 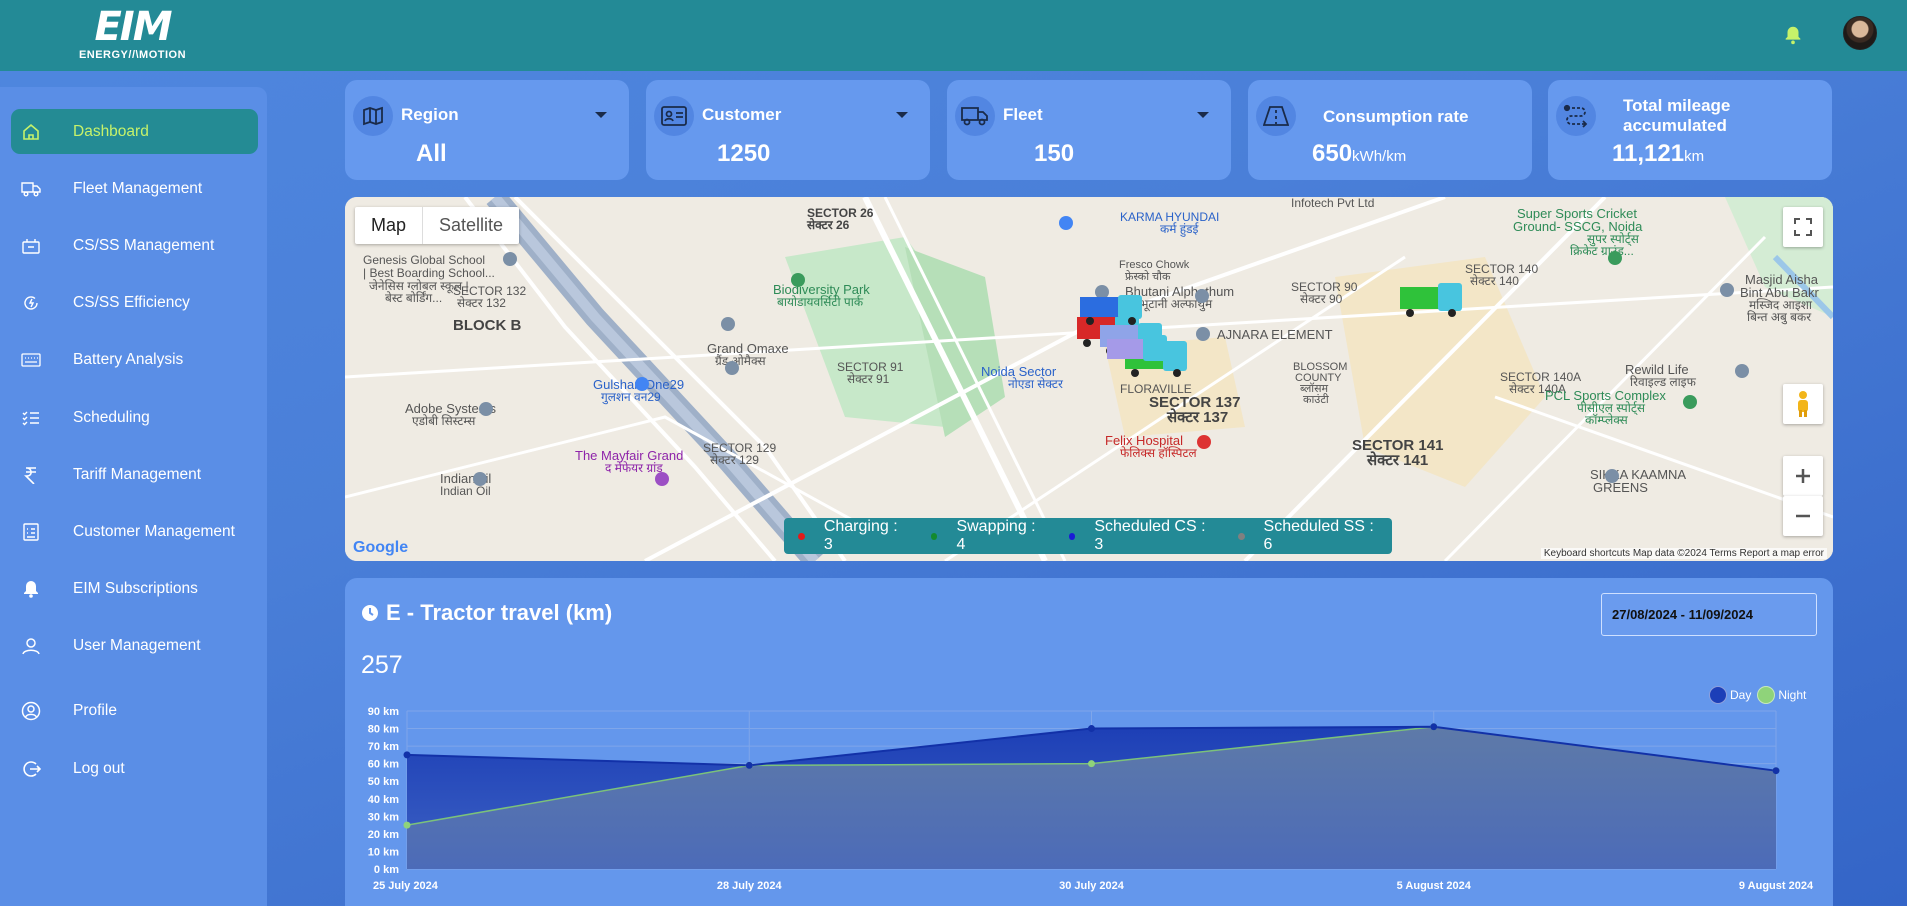 I want to click on customer-card: Customer 1250, so click(x=788, y=130).